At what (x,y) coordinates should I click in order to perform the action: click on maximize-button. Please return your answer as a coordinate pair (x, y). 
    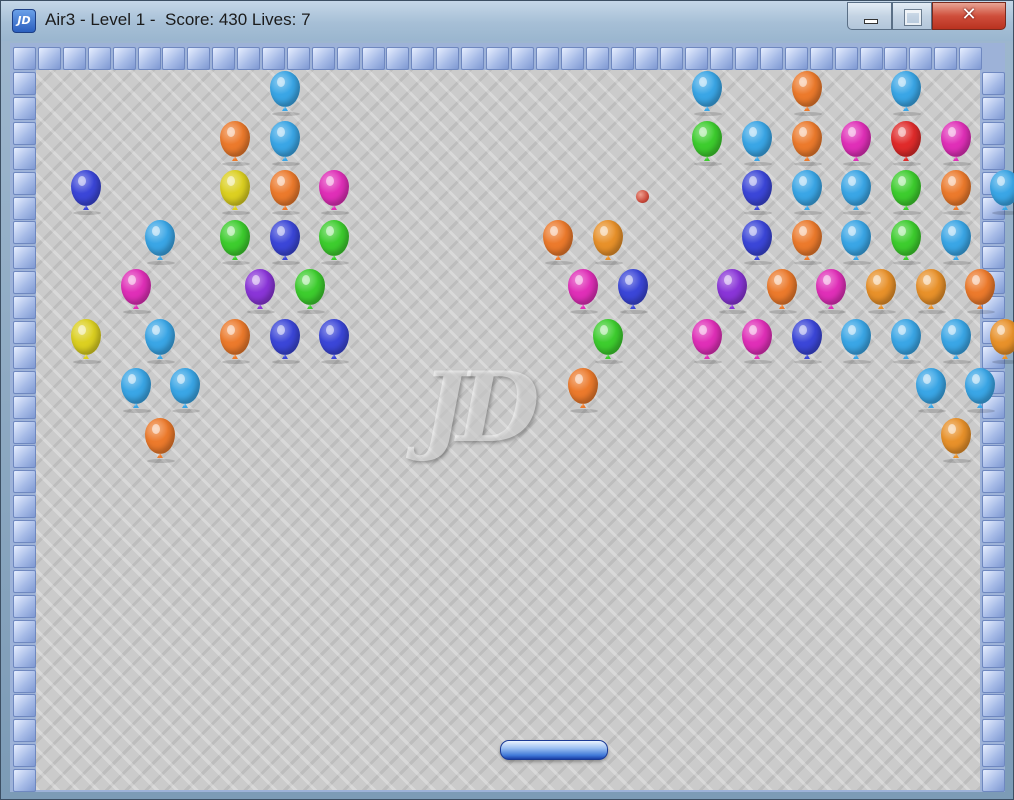
    Looking at the image, I should click on (912, 16).